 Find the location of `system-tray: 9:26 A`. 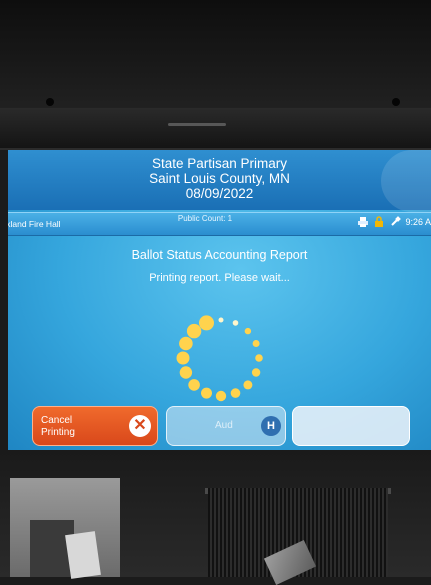

system-tray: 9:26 A is located at coordinates (394, 222).